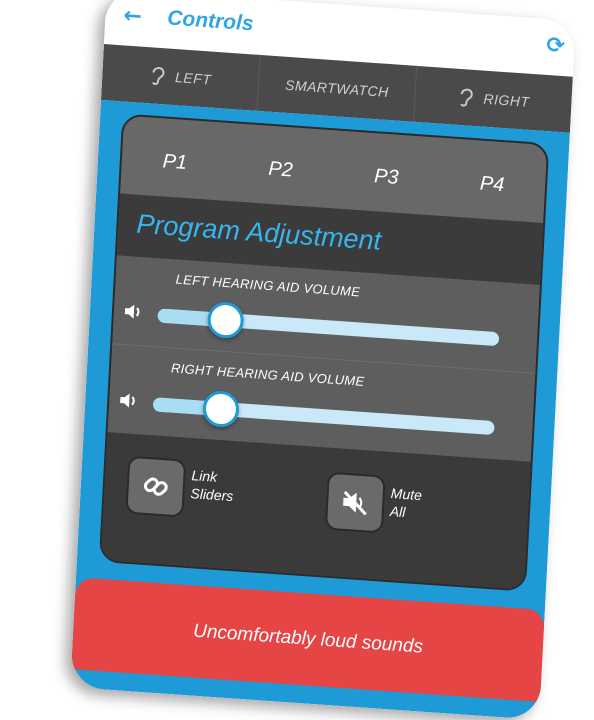 This screenshot has width=594, height=720. Describe the element at coordinates (397, 512) in the screenshot. I see `mute-label-line2: All` at that location.